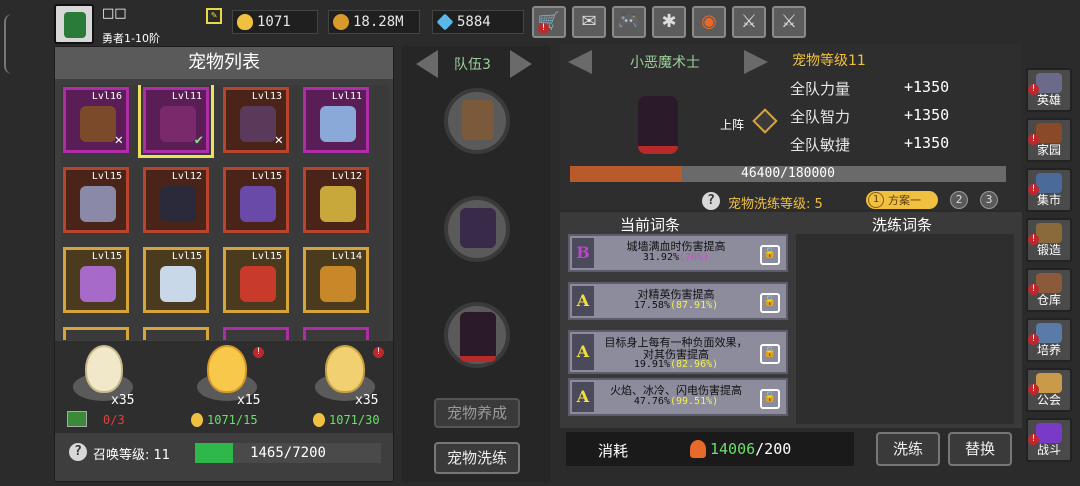  I want to click on cost-bar: 消耗 14006/200, so click(710, 449).